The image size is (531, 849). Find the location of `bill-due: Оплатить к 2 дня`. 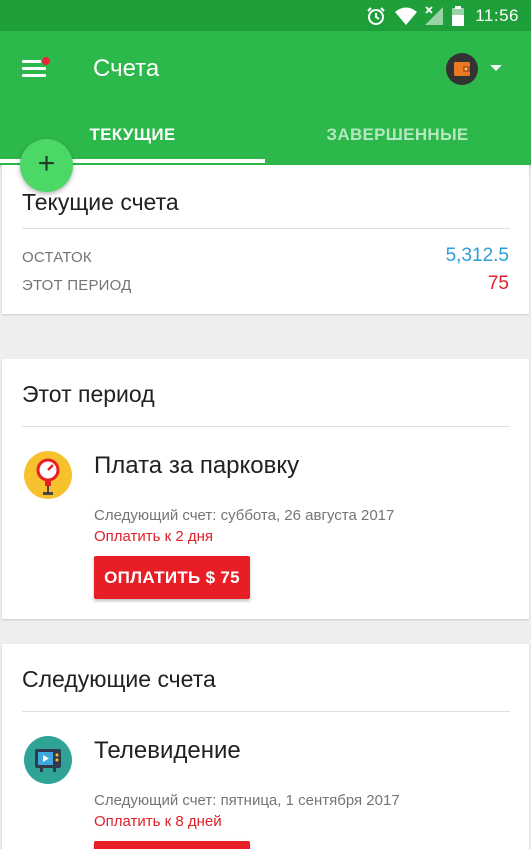

bill-due: Оплатить к 2 дня is located at coordinates (154, 536).